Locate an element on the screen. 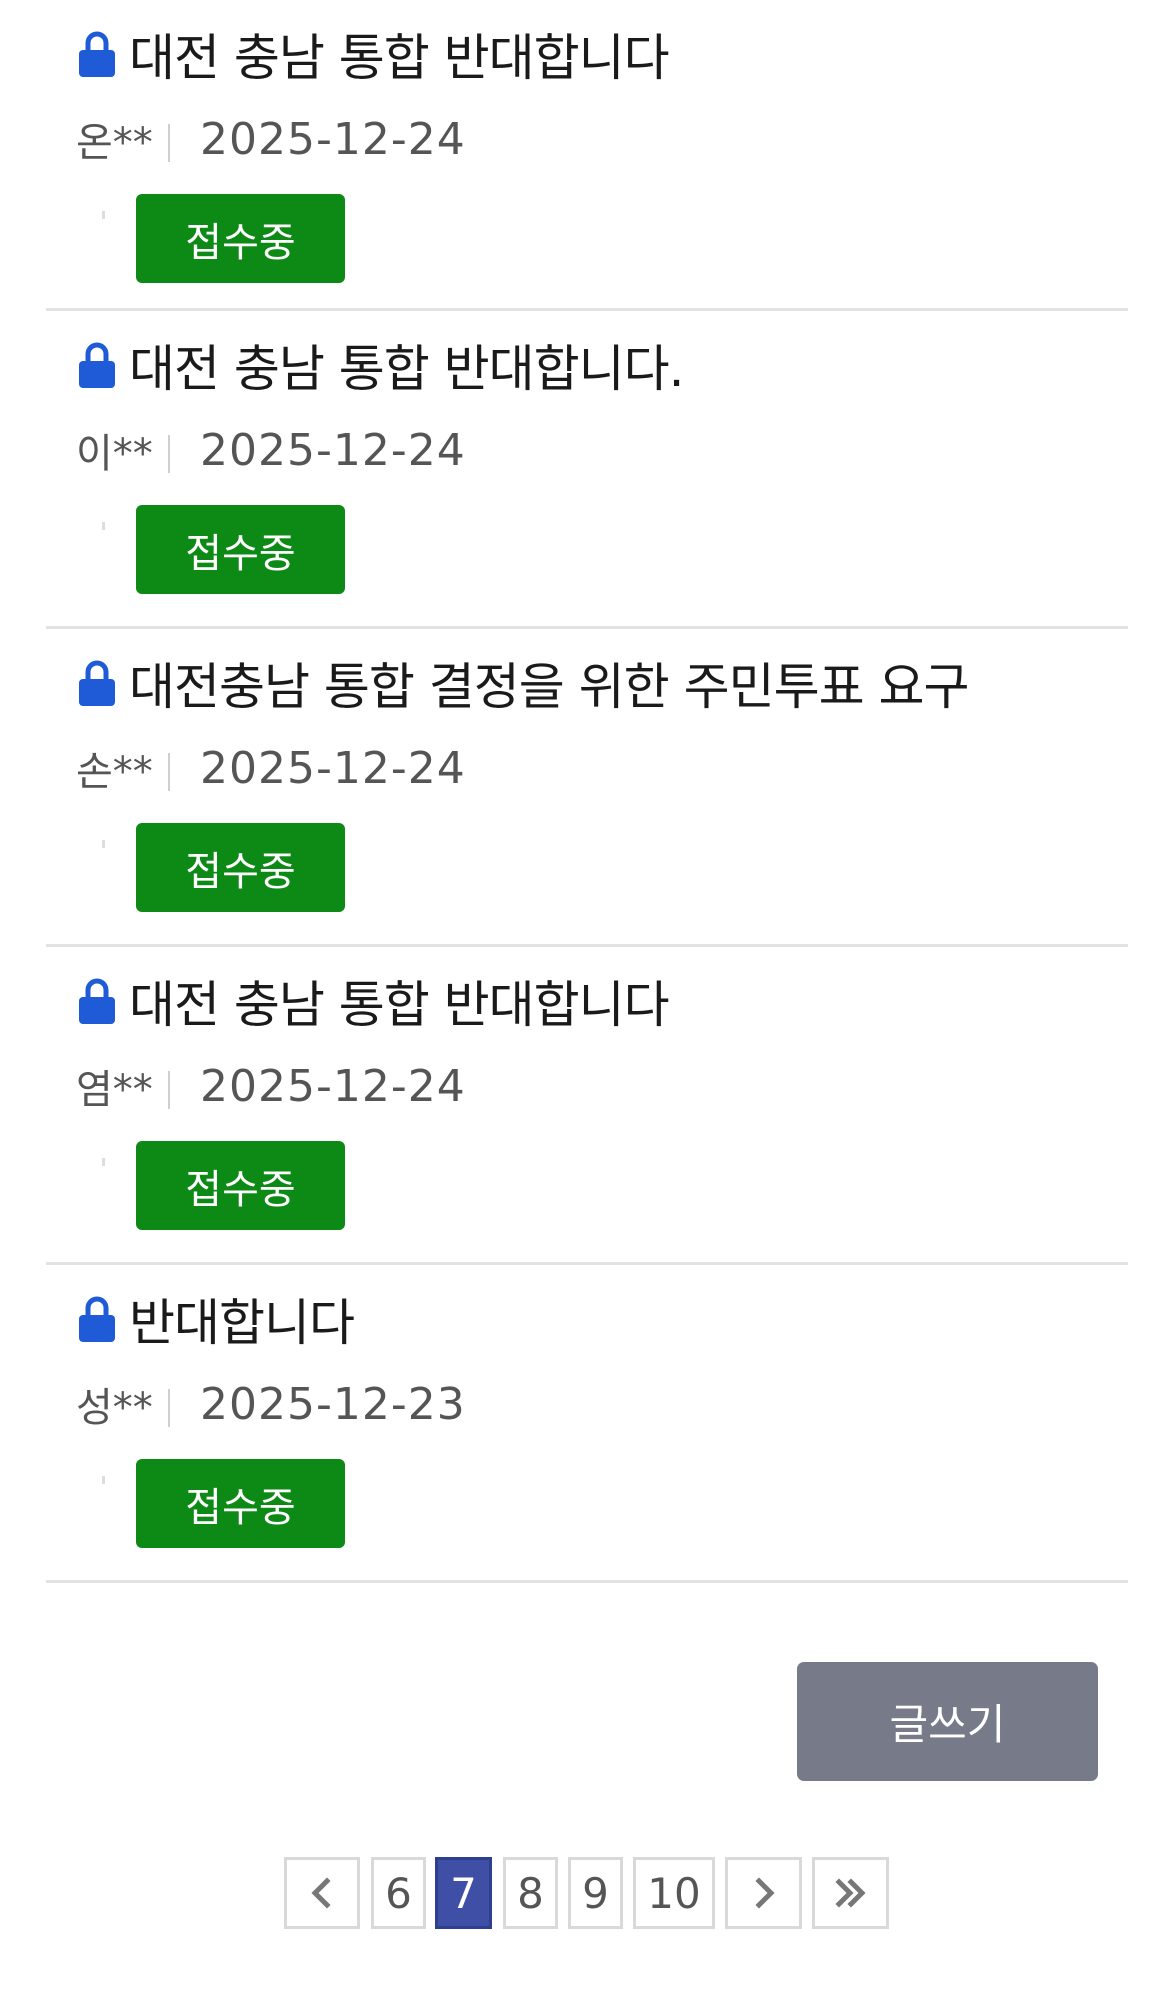 The width and height of the screenshot is (1170, 1990). post-date: 2025-12-23 is located at coordinates (333, 1404).